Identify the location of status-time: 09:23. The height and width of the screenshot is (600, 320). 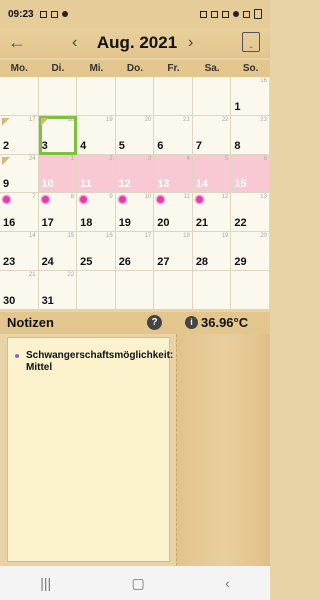
(21, 14).